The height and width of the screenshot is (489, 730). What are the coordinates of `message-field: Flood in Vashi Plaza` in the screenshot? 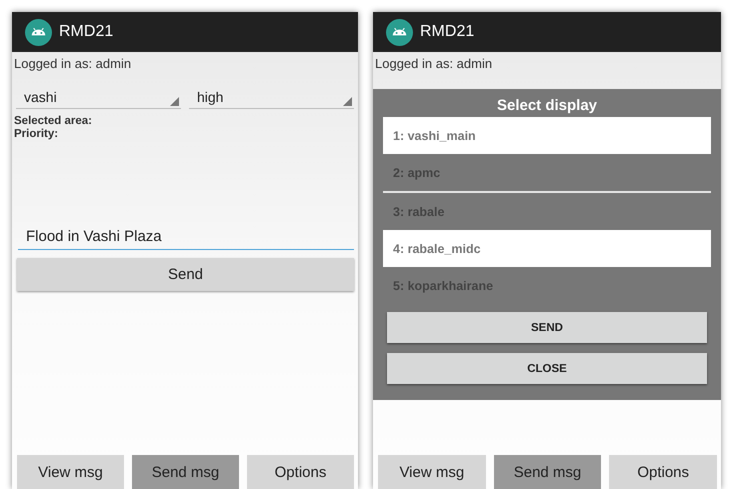 It's located at (186, 236).